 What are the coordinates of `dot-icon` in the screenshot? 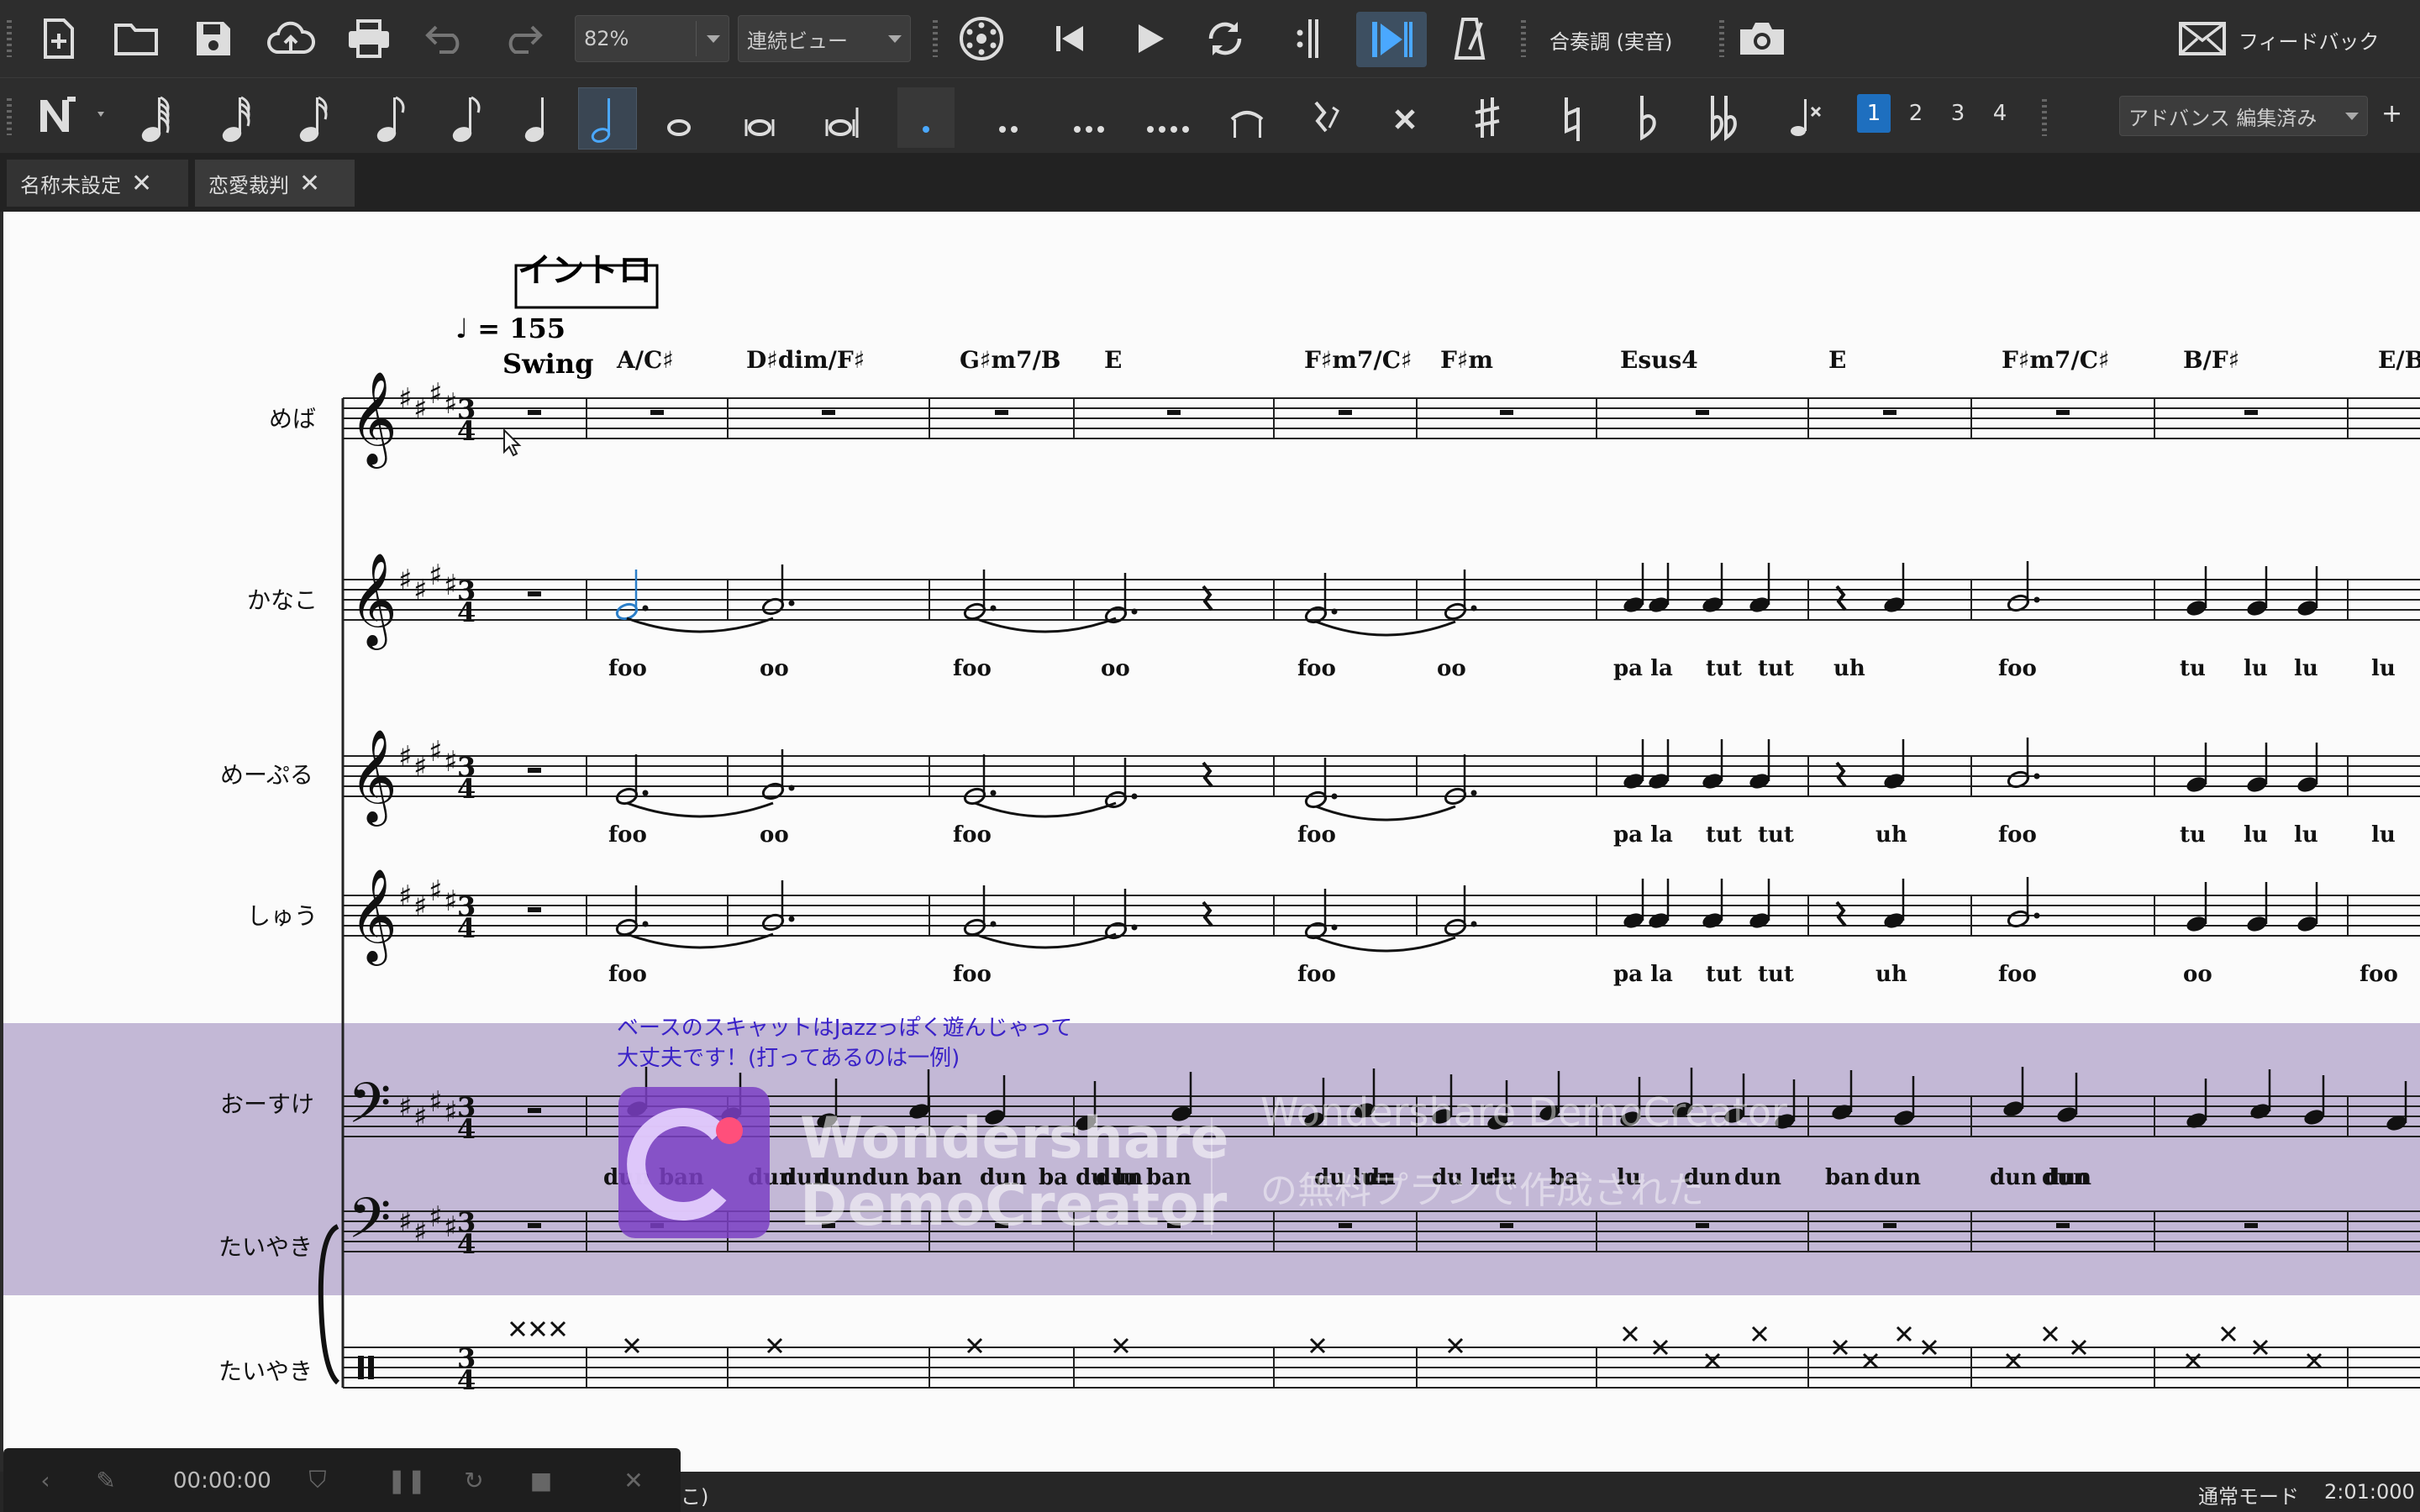 It's located at (926, 117).